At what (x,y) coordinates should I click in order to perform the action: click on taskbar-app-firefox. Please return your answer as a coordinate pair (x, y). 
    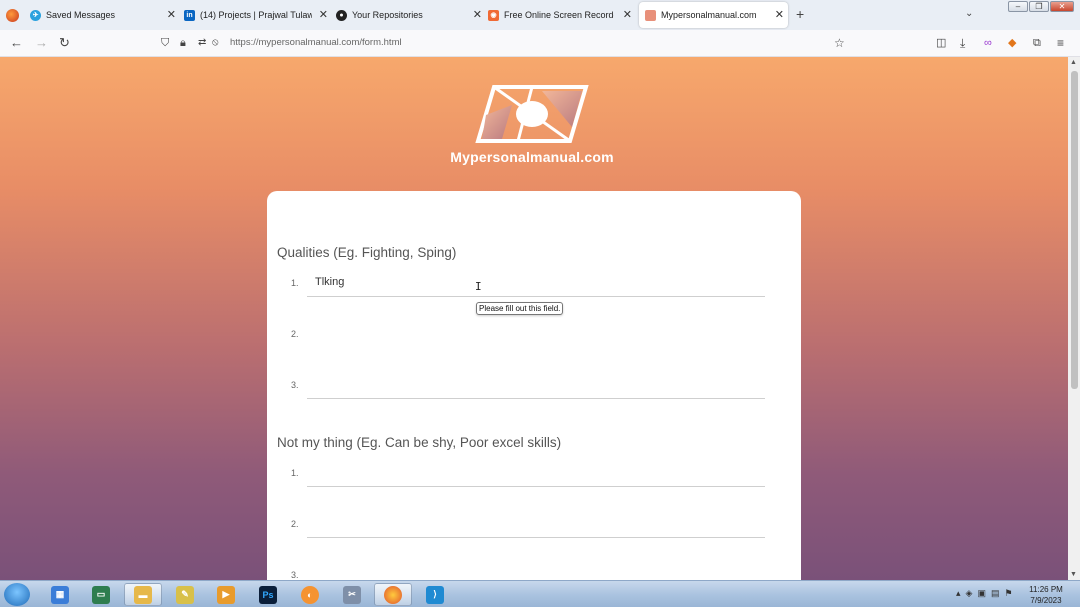
    Looking at the image, I should click on (393, 594).